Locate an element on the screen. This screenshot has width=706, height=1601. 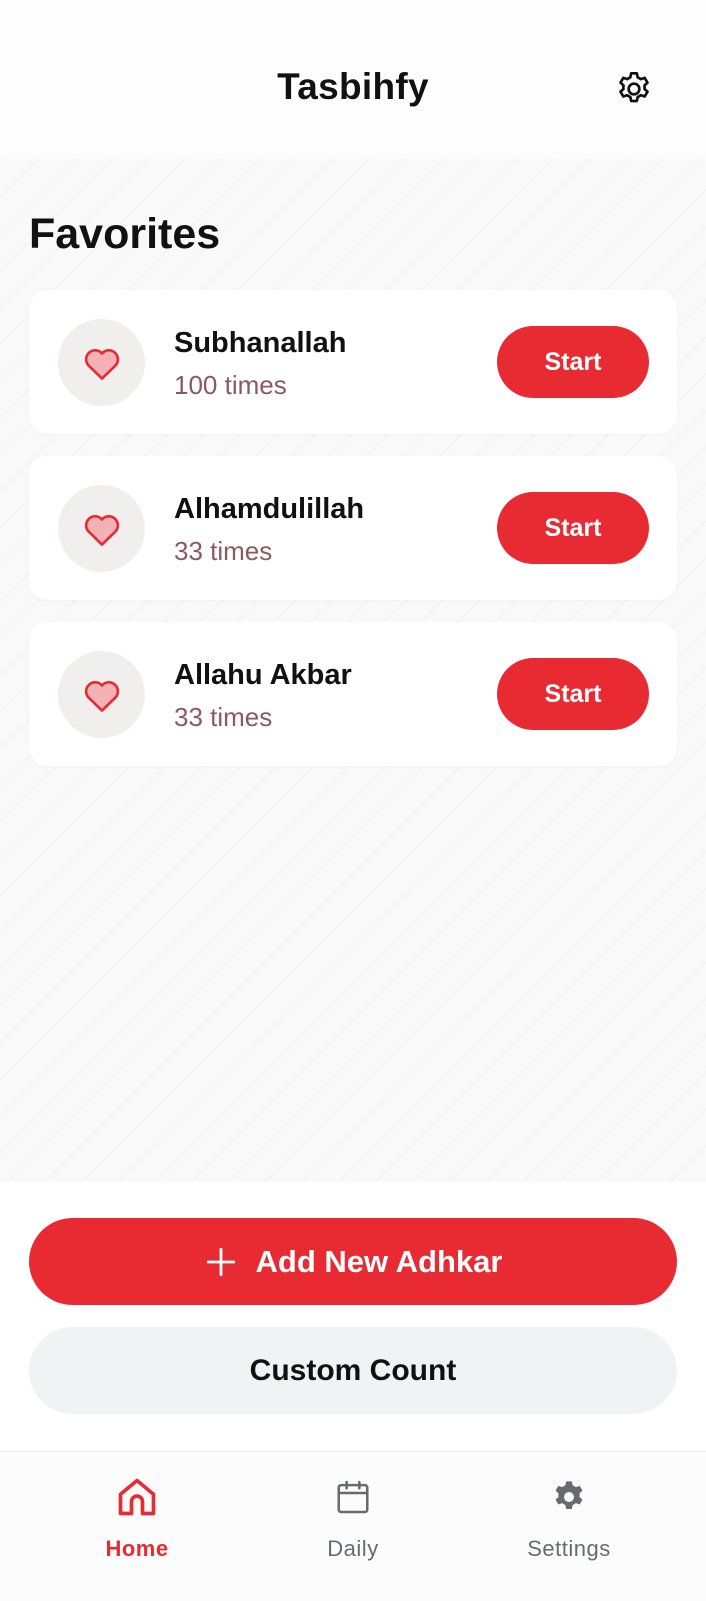
nav-settings-label: Settings is located at coordinates (569, 1548).